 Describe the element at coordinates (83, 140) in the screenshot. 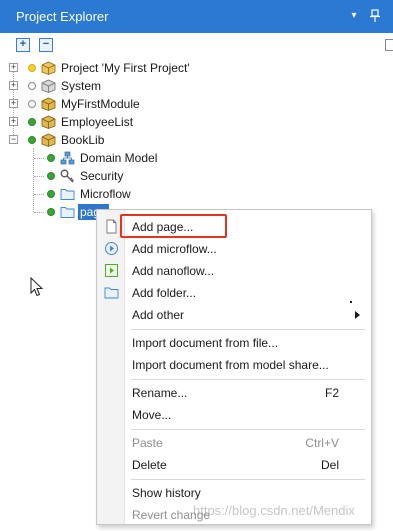

I see `tree-item-label: BookLib` at that location.